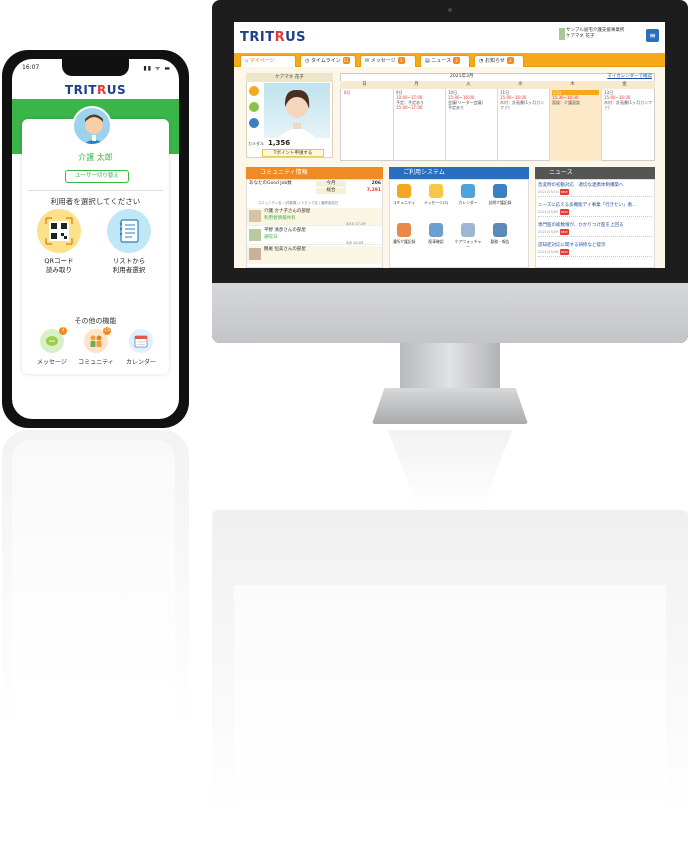 The width and height of the screenshot is (692, 856). Describe the element at coordinates (93, 610) in the screenshot. I see `phone-reflection-screen` at that location.